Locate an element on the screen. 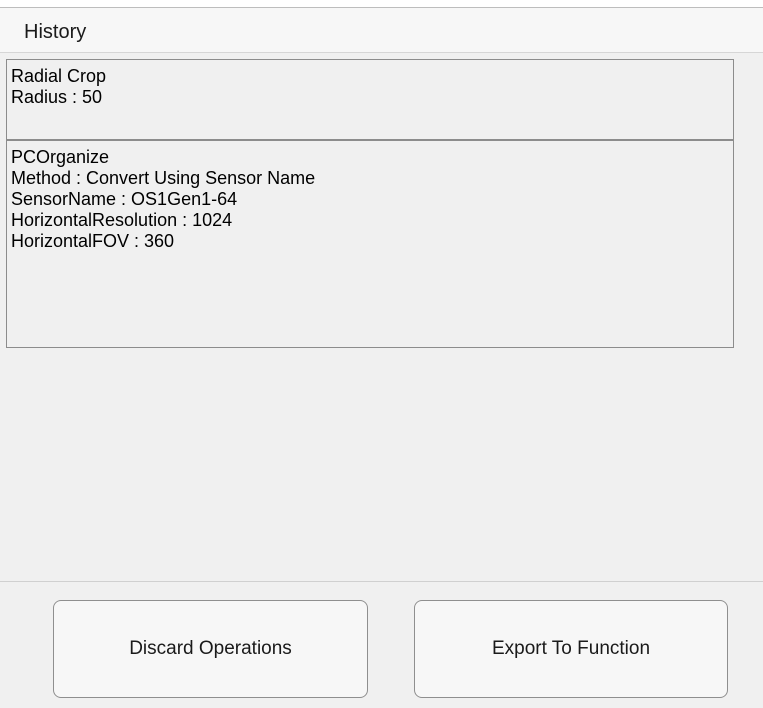 The width and height of the screenshot is (763, 708). operation-name: Radial Crop is located at coordinates (59, 76).